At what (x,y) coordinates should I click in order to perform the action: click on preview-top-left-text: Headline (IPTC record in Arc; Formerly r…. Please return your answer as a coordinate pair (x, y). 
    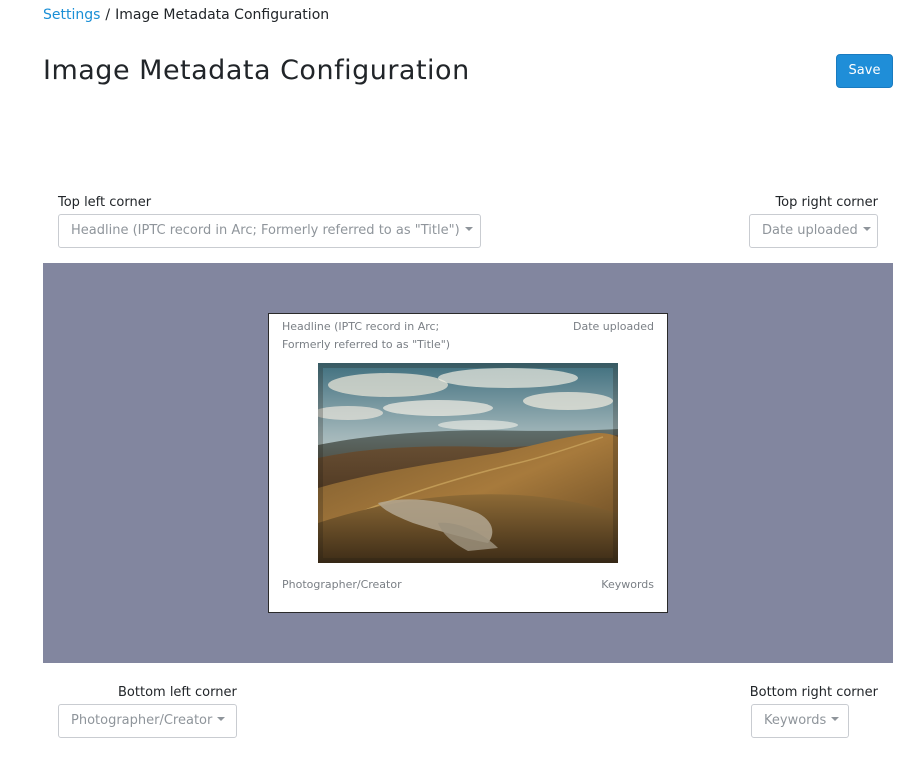
    Looking at the image, I should click on (366, 336).